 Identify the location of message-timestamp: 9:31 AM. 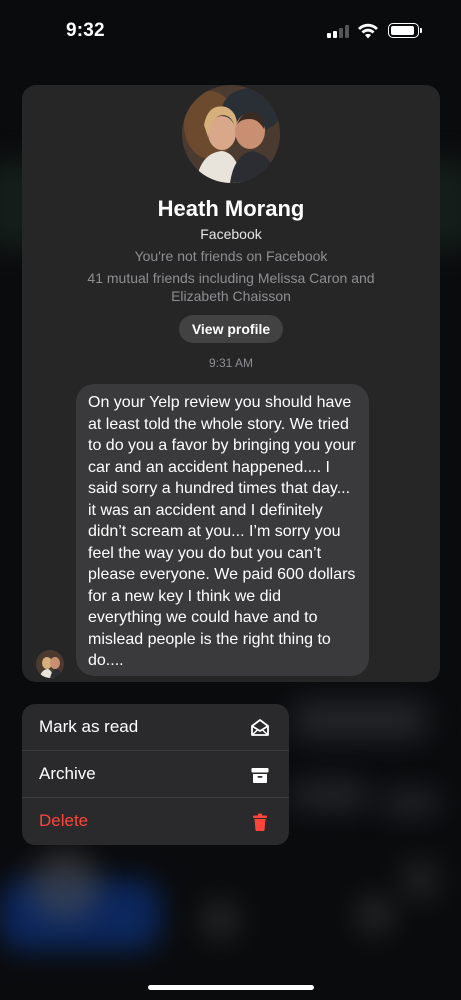
(231, 363).